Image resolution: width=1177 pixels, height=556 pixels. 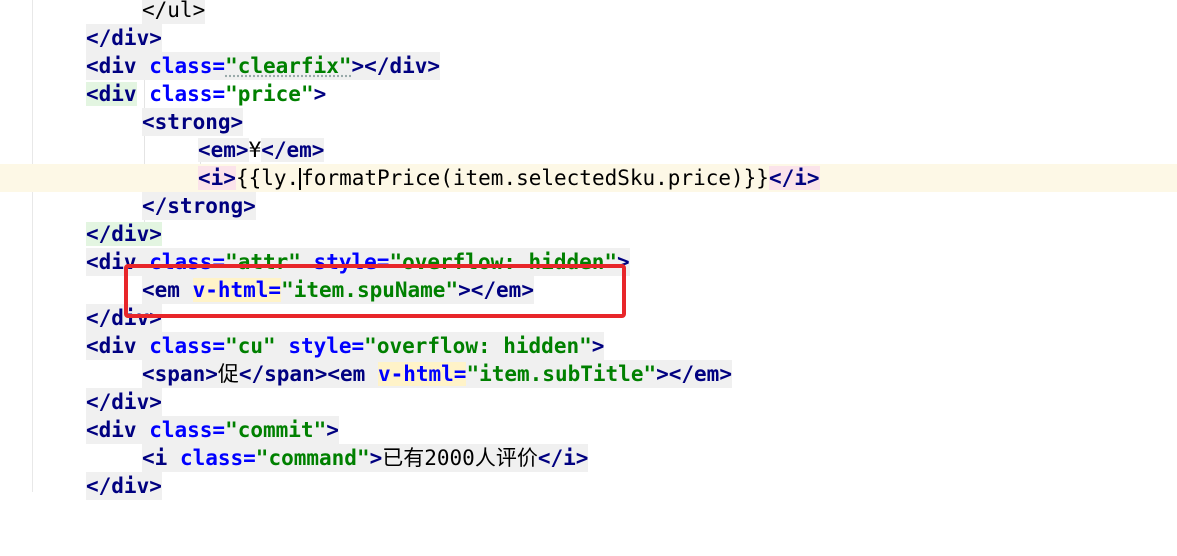 What do you see at coordinates (261, 150) in the screenshot?
I see `code-token: <em>¥</em>` at bounding box center [261, 150].